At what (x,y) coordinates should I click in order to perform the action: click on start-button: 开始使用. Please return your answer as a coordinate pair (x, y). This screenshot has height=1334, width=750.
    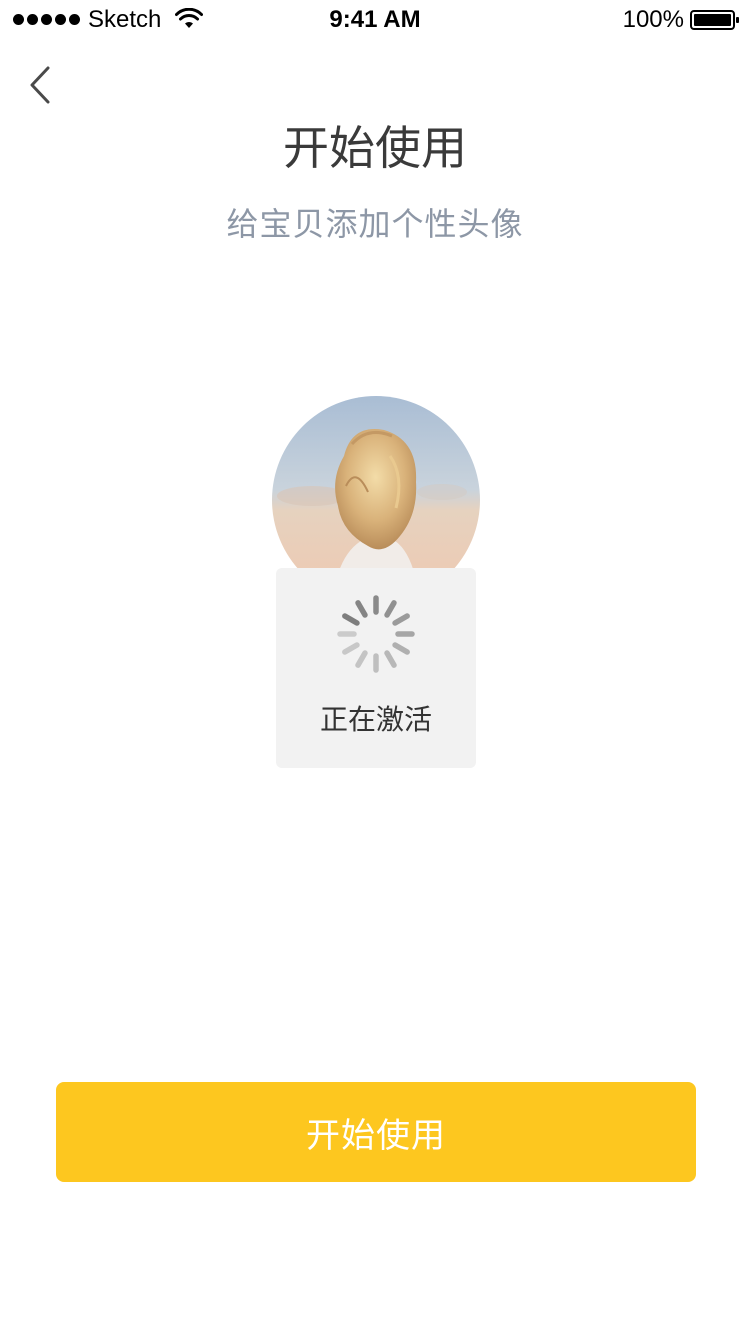
    Looking at the image, I should click on (376, 1132).